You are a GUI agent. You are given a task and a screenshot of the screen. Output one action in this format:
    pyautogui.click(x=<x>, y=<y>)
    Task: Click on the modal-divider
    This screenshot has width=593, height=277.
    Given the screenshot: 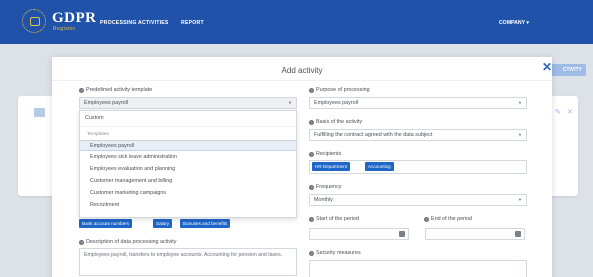 What is the action you would take?
    pyautogui.click(x=302, y=80)
    